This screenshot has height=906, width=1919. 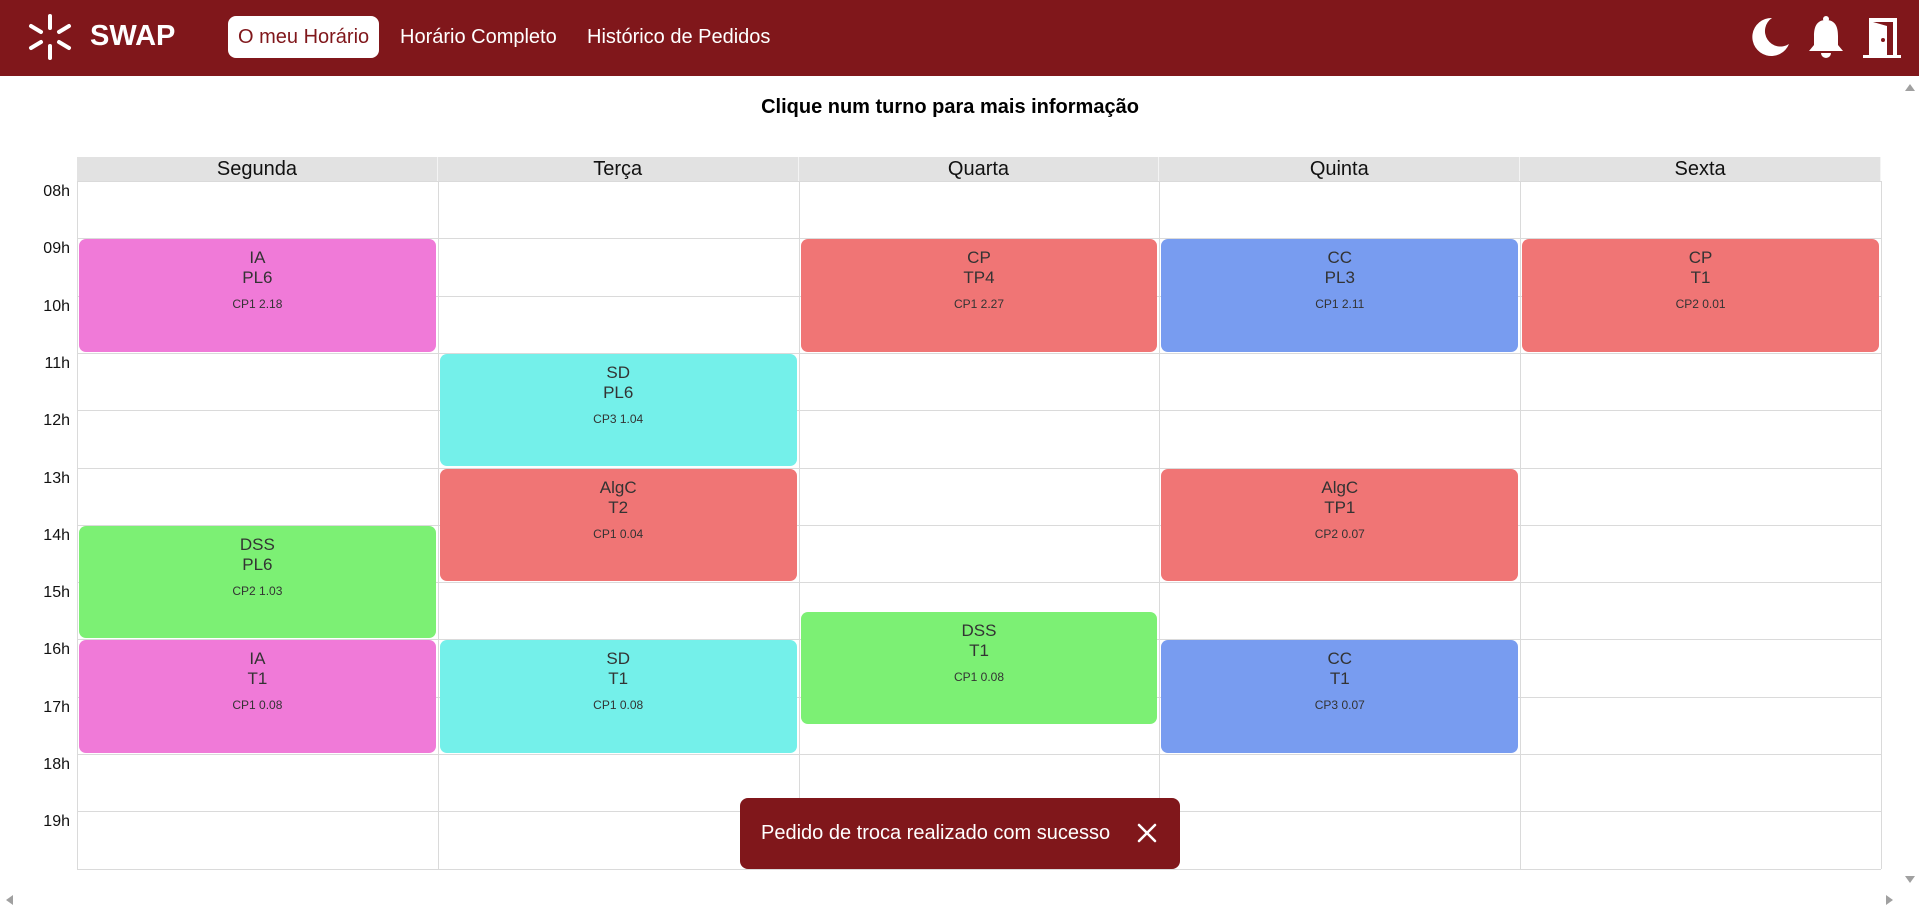 I want to click on hour-label: 10h, so click(x=56, y=306).